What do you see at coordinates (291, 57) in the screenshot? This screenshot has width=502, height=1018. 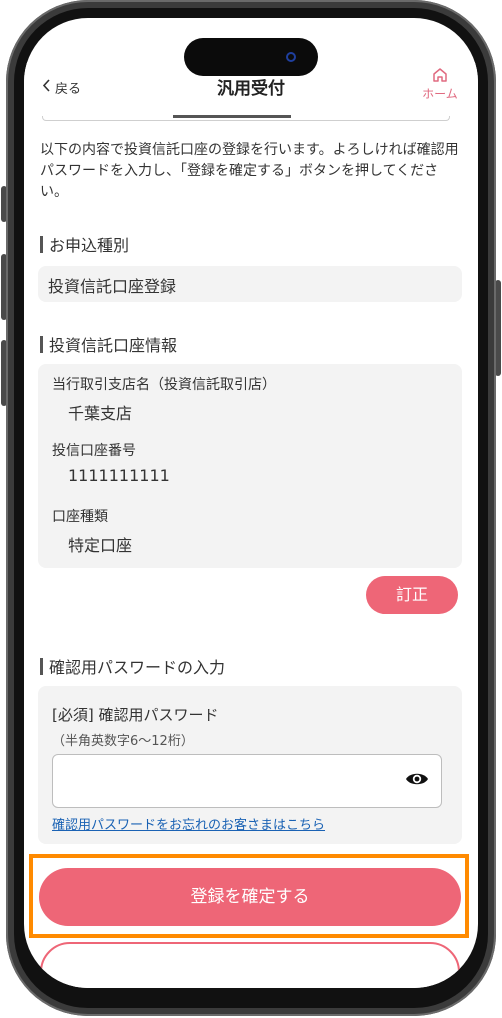 I see `camera-icon` at bounding box center [291, 57].